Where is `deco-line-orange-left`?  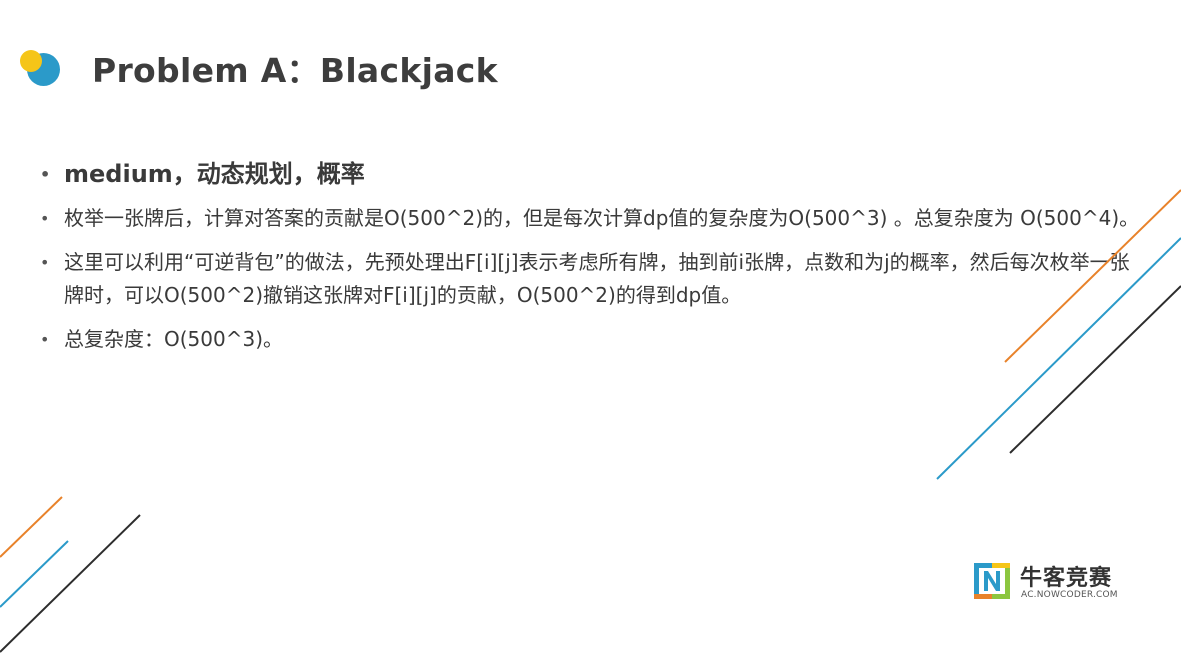
deco-line-orange-left is located at coordinates (31, 527).